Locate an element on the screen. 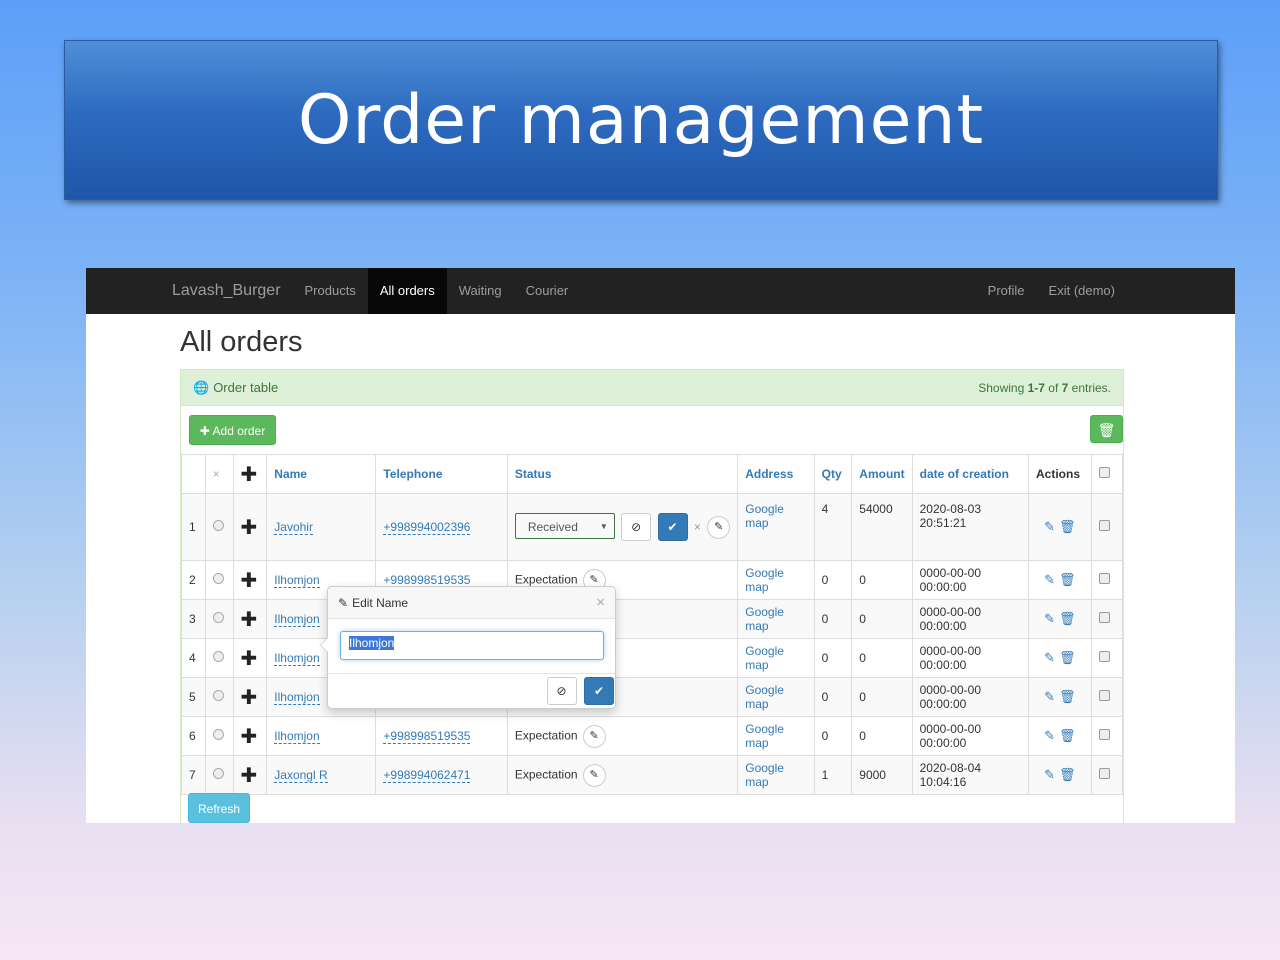 The width and height of the screenshot is (1280, 960). telephone-link: +998994002396 is located at coordinates (427, 527).